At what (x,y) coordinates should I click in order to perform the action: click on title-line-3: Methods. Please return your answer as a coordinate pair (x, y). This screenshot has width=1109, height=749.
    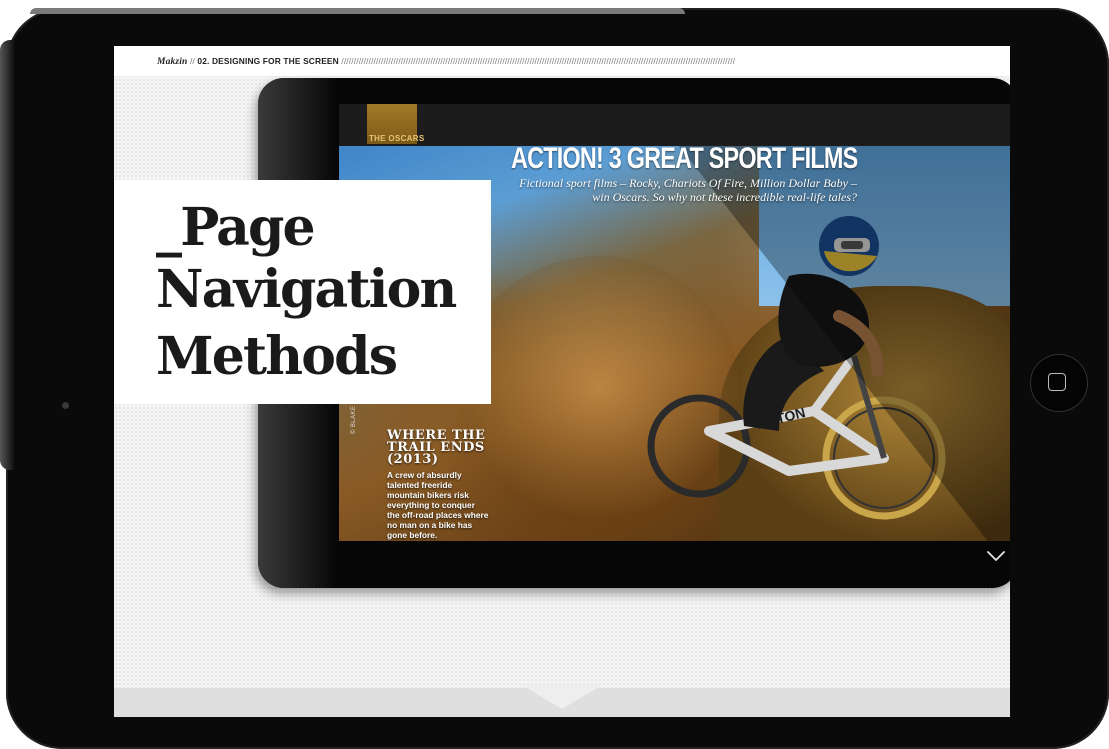
    Looking at the image, I should click on (277, 356).